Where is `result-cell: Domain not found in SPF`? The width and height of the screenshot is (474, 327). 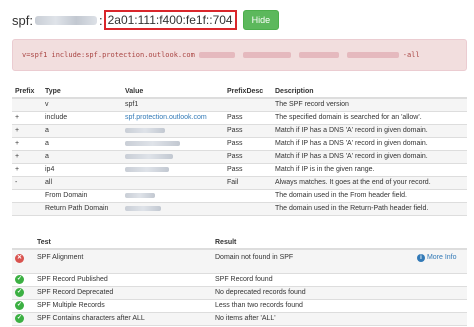
result-cell: Domain not found in SPF is located at coordinates (313, 261).